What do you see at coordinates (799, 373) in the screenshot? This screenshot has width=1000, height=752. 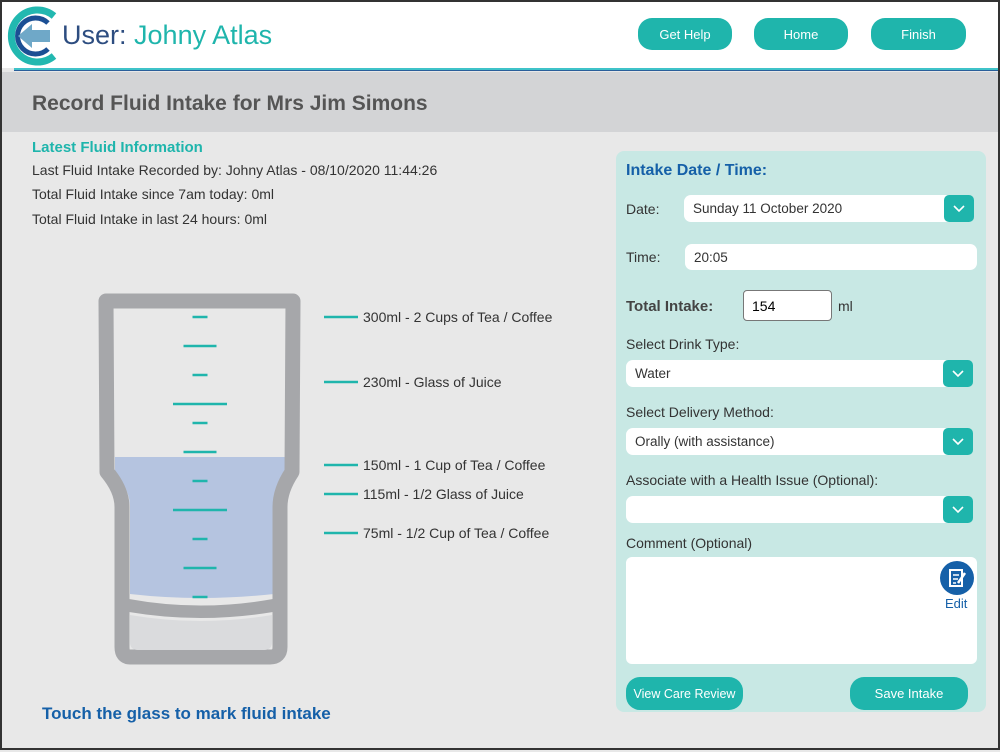 I see `drink-type-select: Water` at bounding box center [799, 373].